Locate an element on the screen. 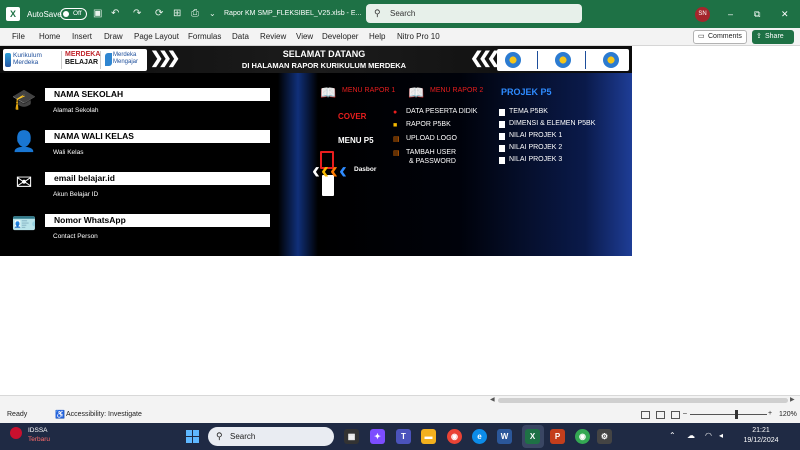 The width and height of the screenshot is (800, 450). clock-date: 19/12/2024 is located at coordinates (761, 440).